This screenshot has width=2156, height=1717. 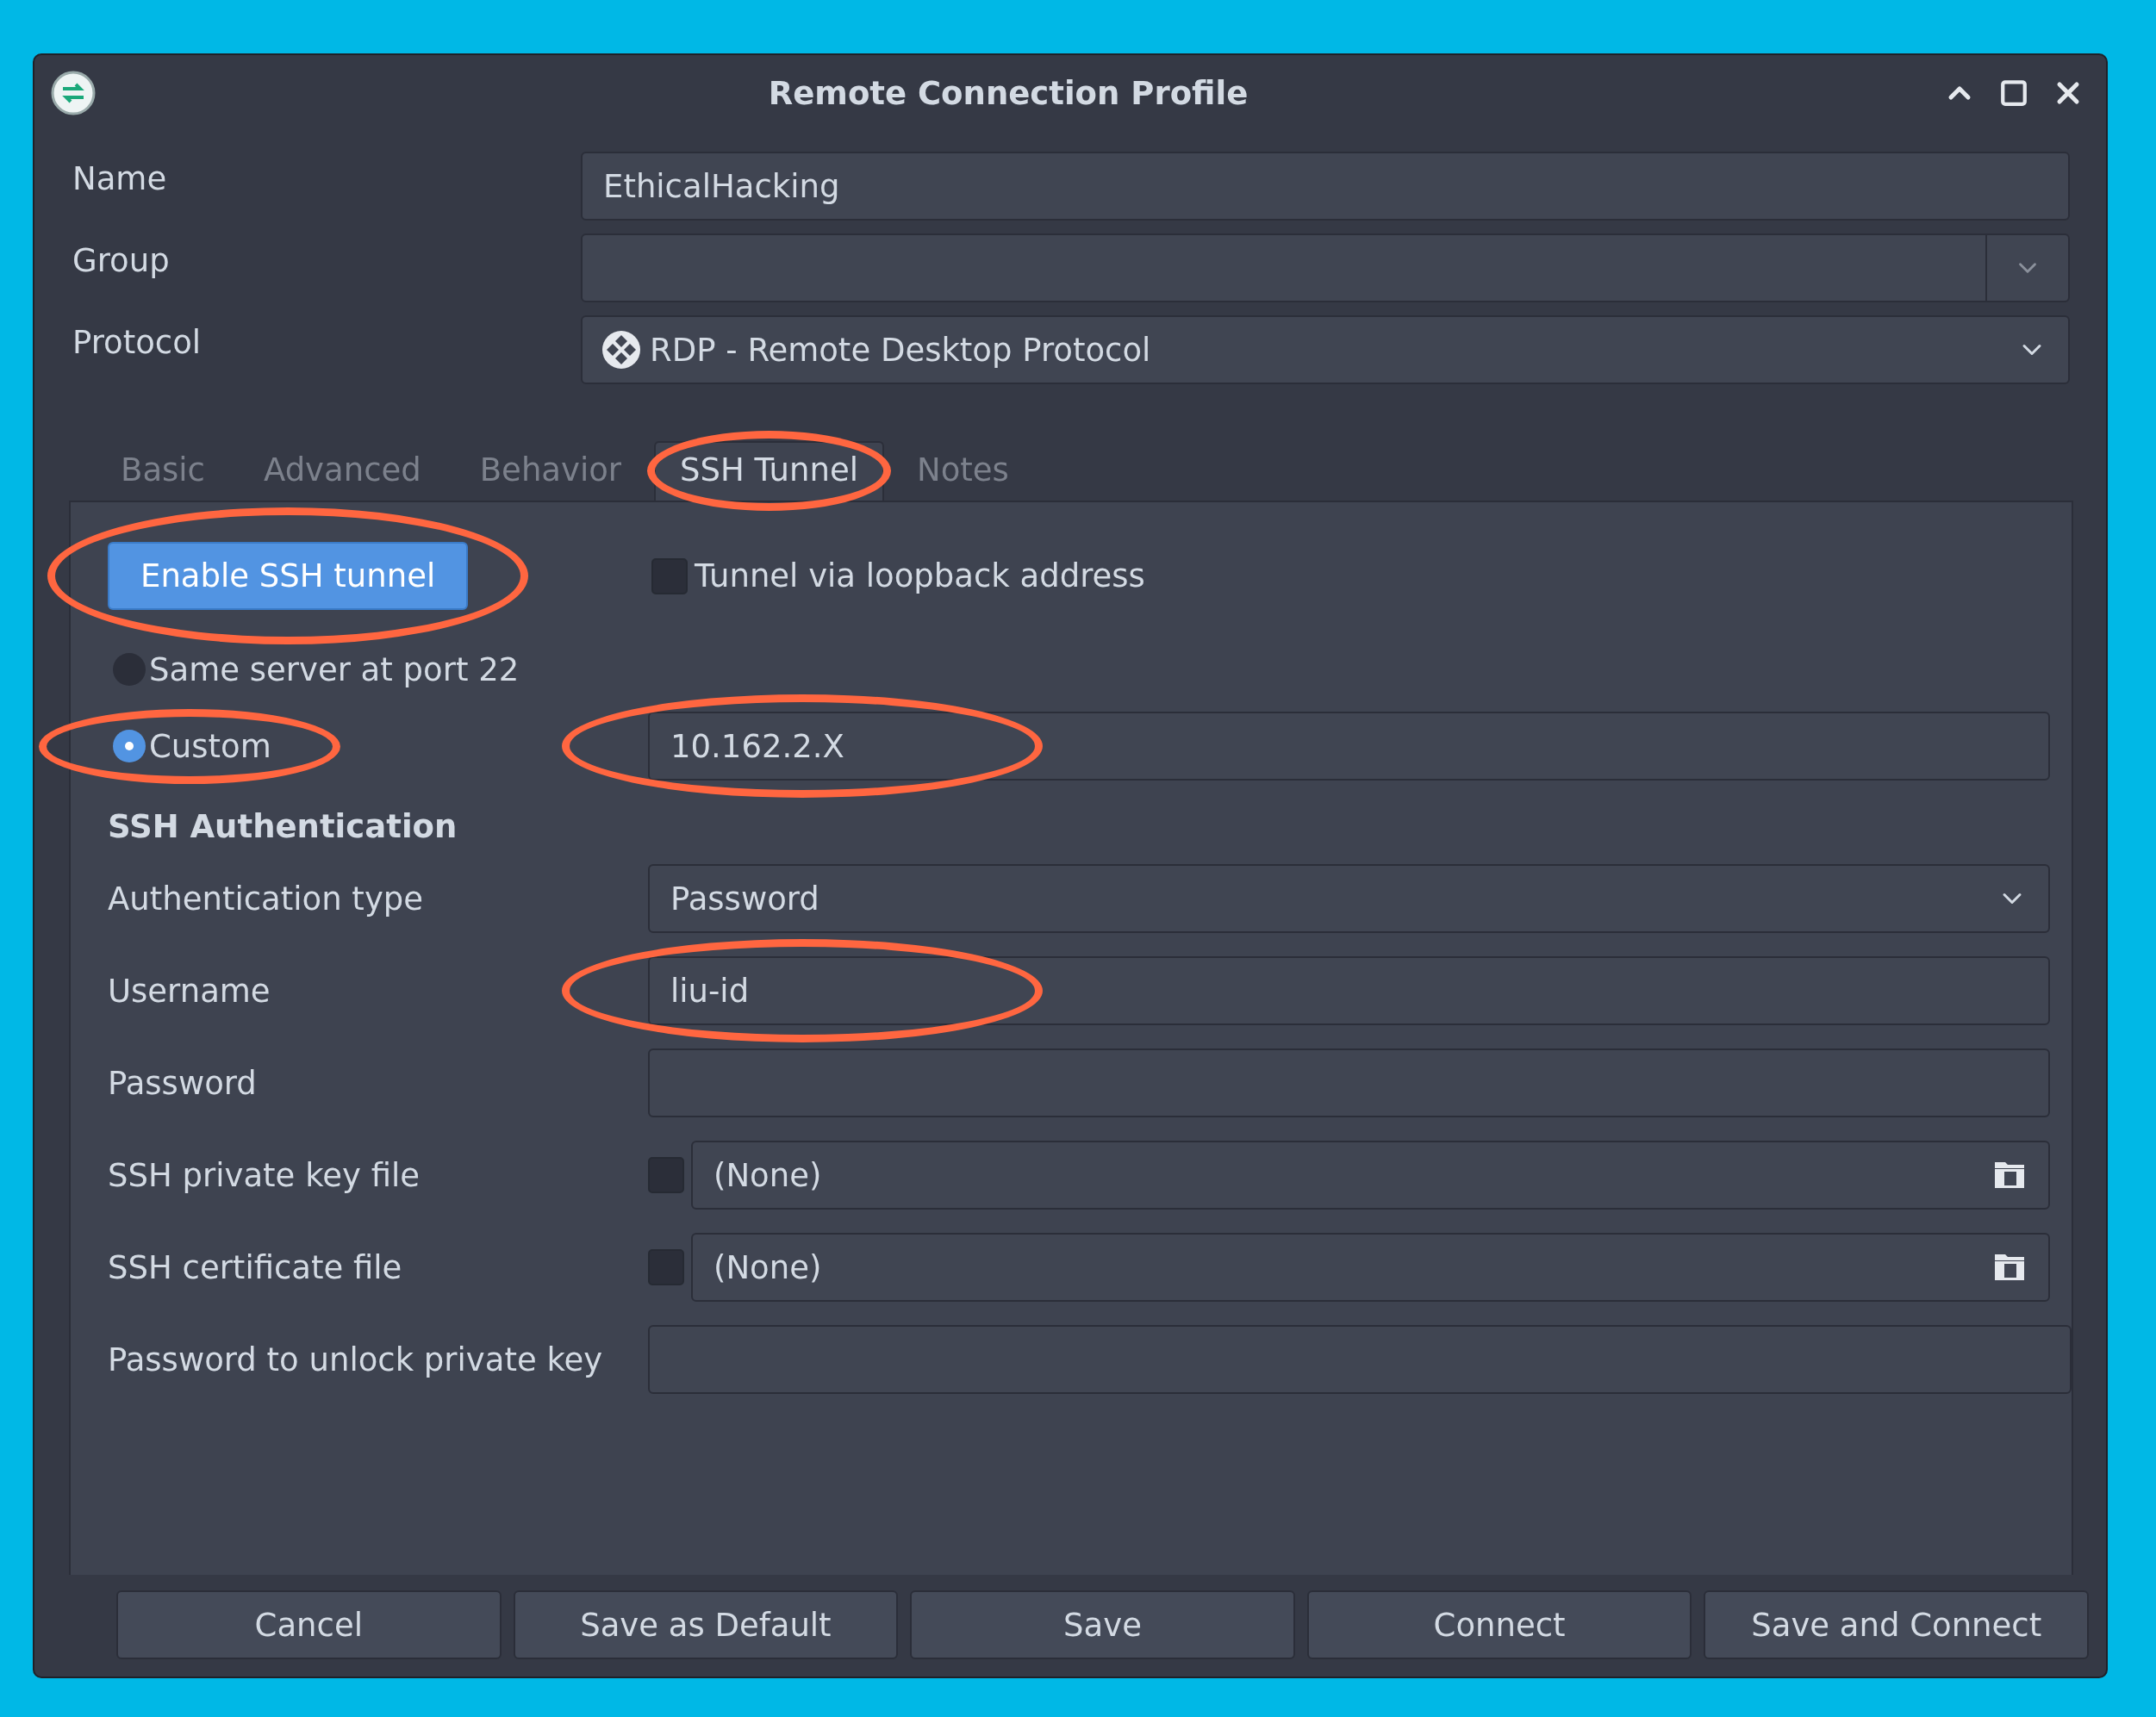 I want to click on section-heading: SSH Authentication, so click(x=283, y=827).